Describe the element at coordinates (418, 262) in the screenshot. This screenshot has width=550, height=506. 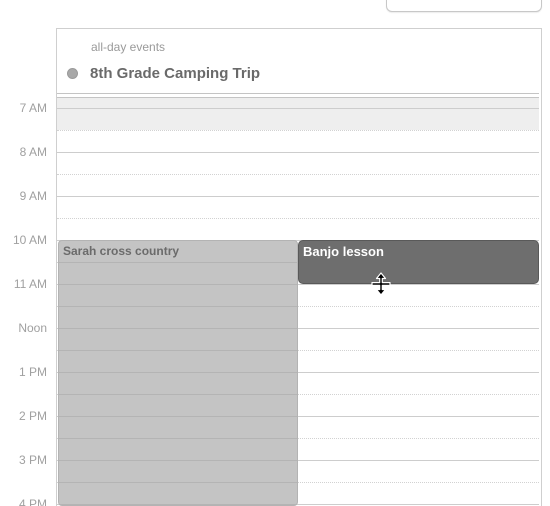
I see `event-banjo-lesson: Banjo lesson` at that location.